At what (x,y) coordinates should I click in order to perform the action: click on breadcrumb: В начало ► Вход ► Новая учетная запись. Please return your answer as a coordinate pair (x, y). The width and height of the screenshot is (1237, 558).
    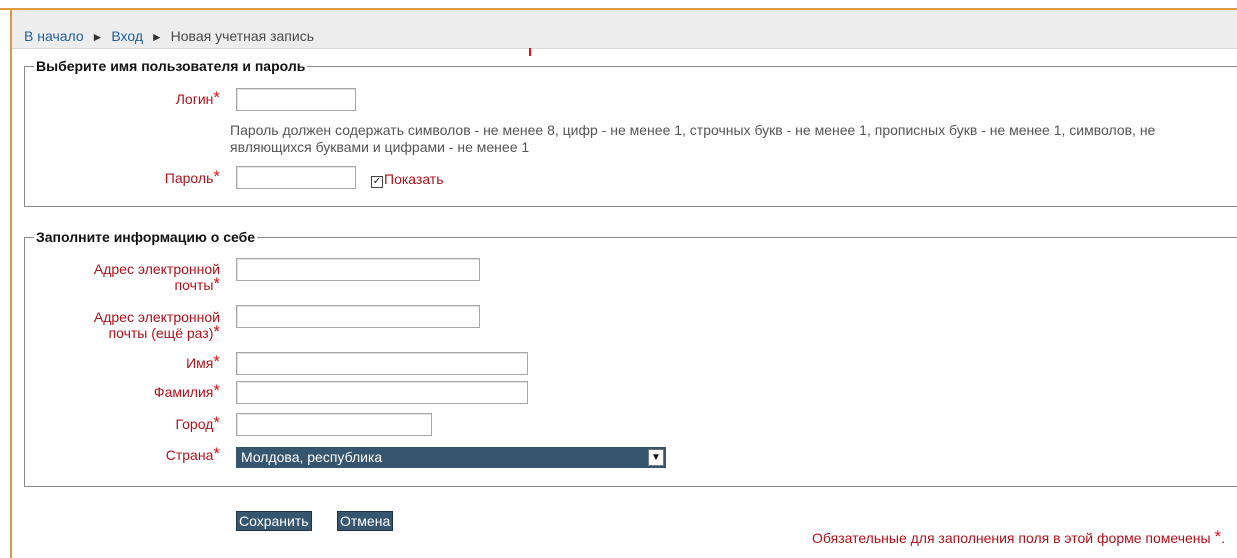
    Looking at the image, I should click on (169, 36).